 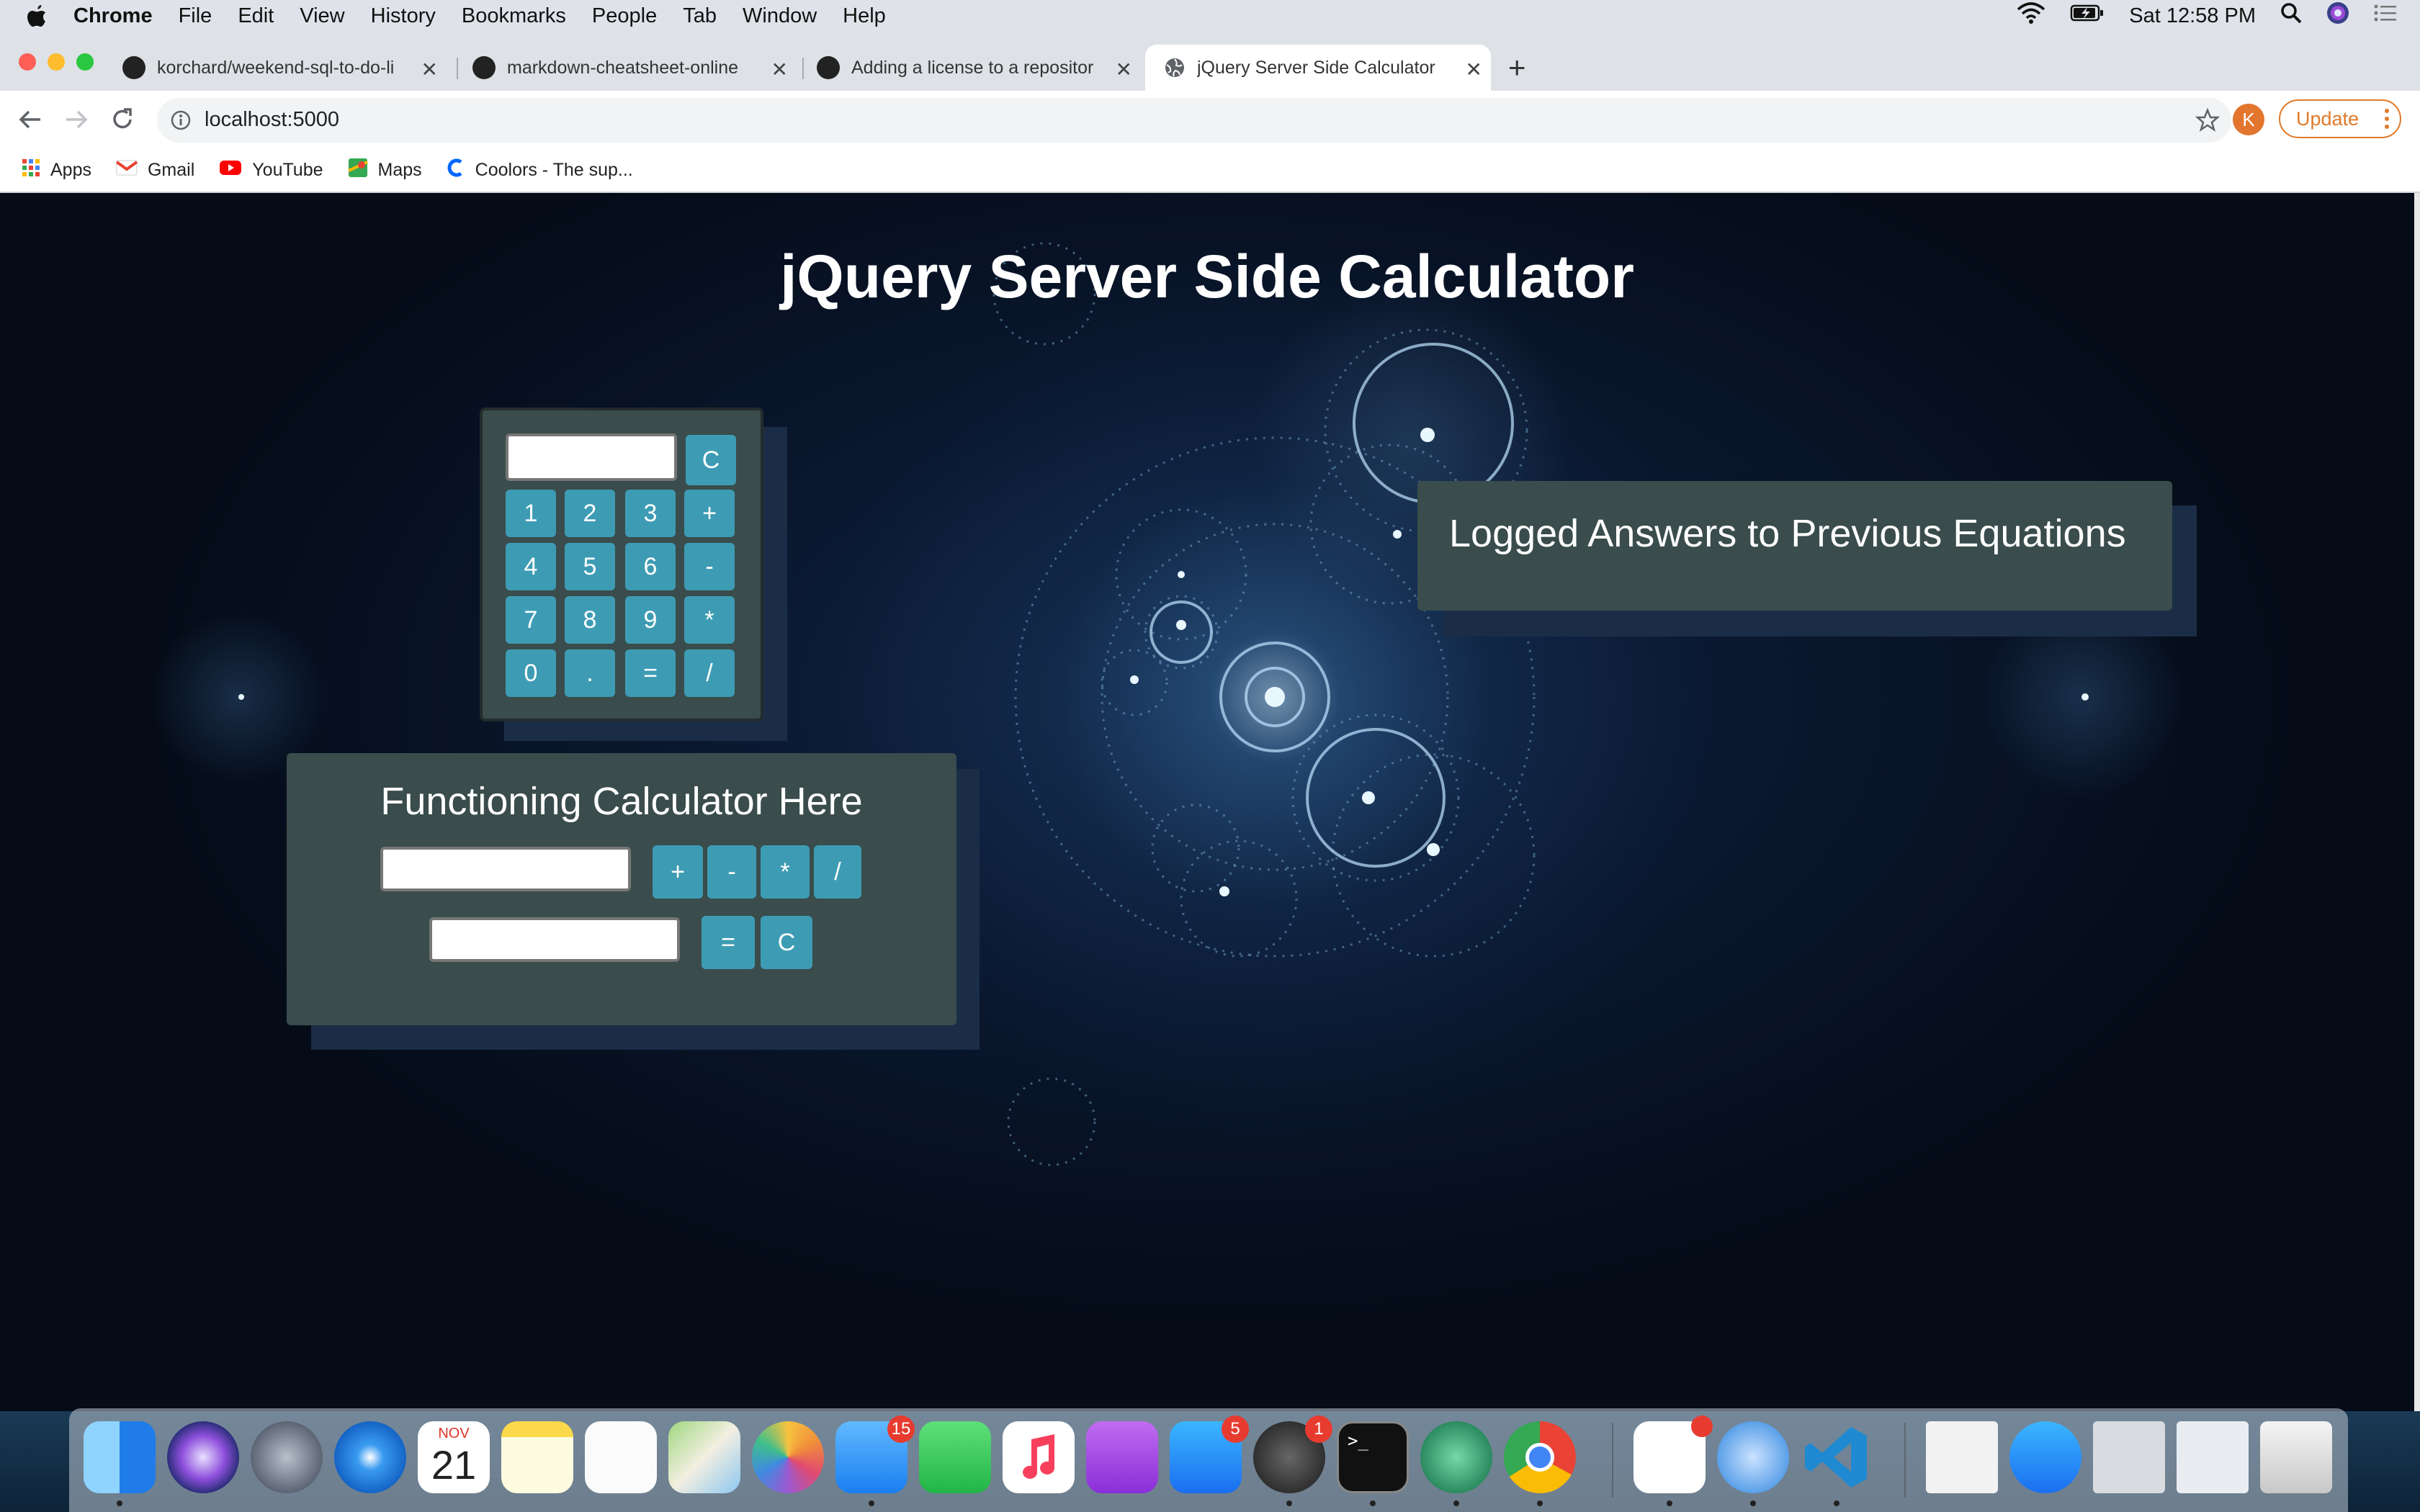 What do you see at coordinates (650, 620) in the screenshot?
I see `key-9: 9` at bounding box center [650, 620].